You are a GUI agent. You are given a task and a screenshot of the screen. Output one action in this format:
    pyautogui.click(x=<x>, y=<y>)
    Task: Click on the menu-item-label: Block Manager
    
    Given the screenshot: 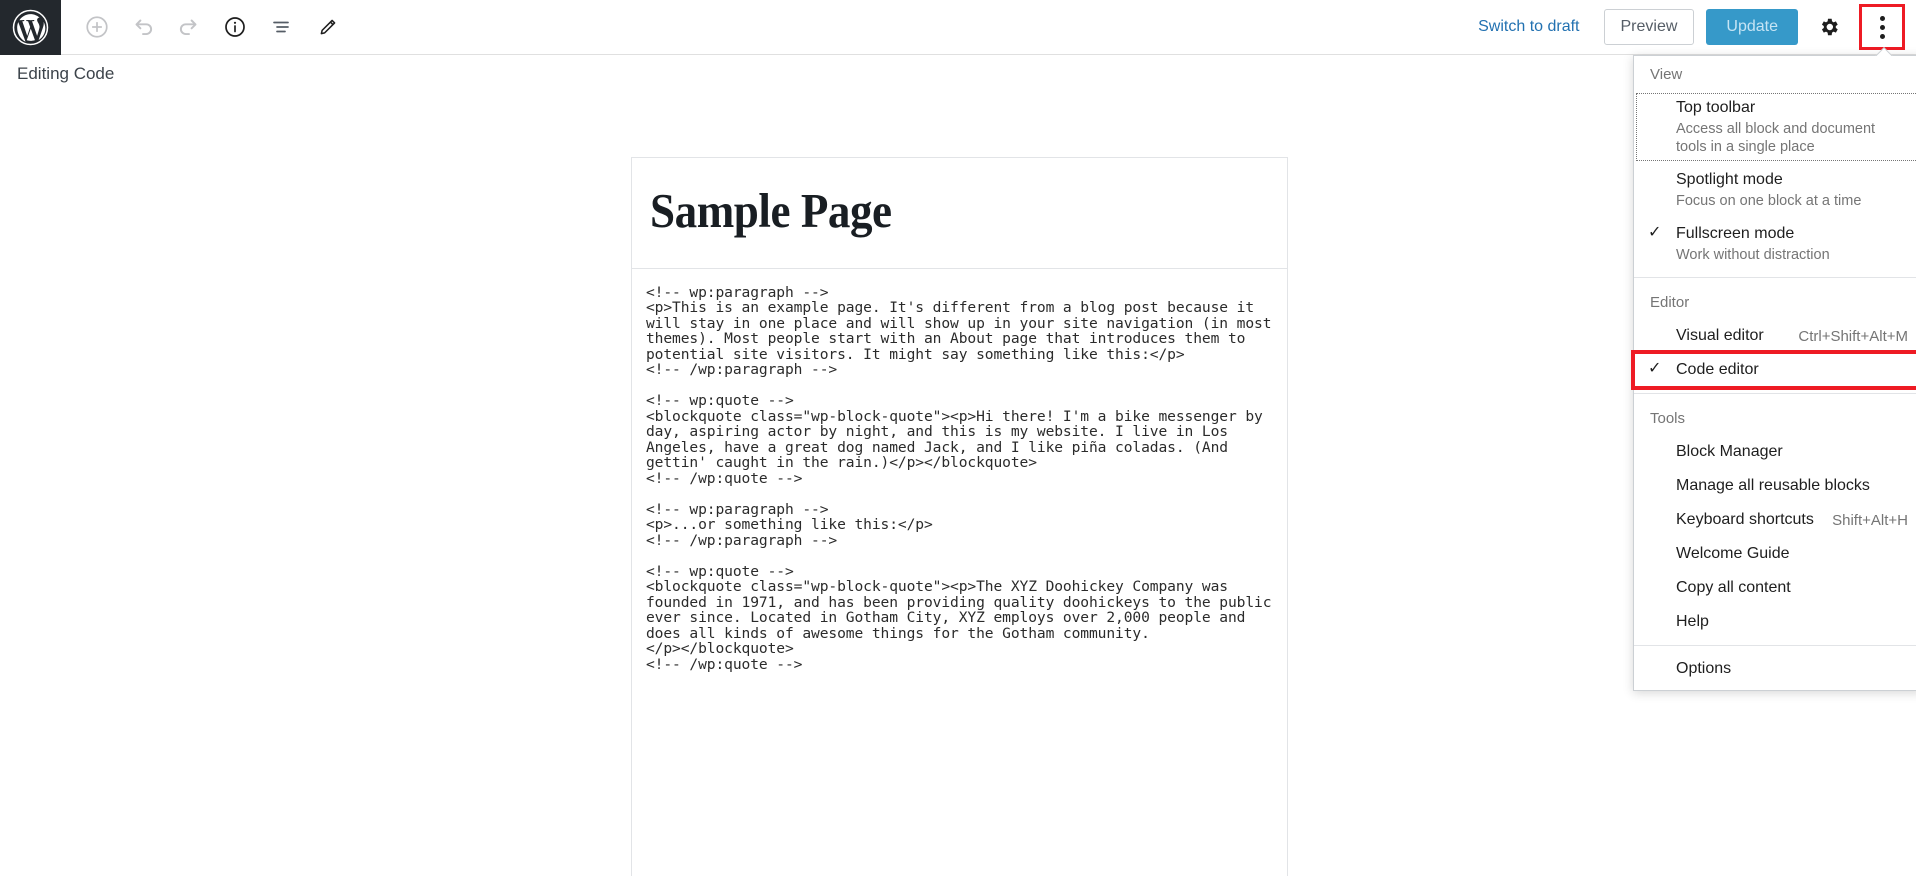 What is the action you would take?
    pyautogui.click(x=1729, y=451)
    